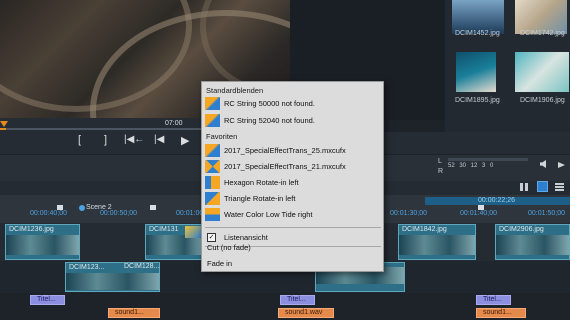 Image resolution: width=570 pixels, height=320 pixels. I want to click on menu-item-label: RC String 52040 not found., so click(269, 120).